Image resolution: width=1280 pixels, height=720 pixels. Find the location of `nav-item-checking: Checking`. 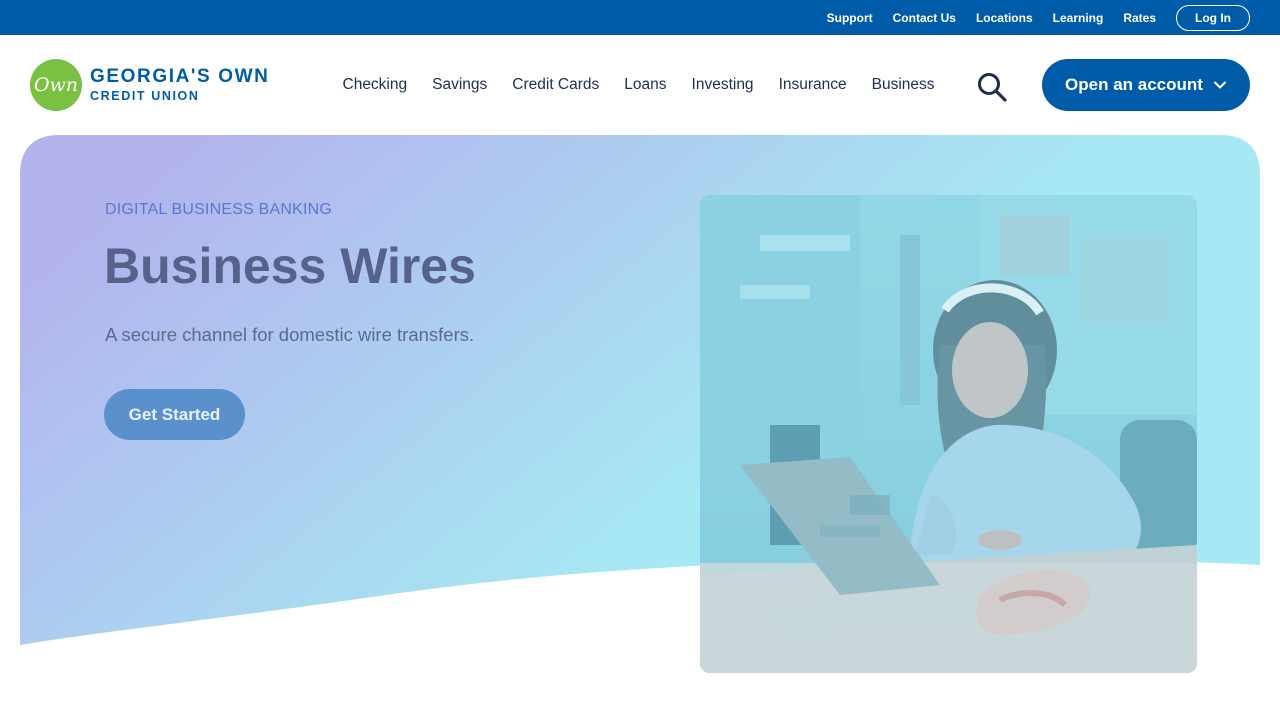

nav-item-checking: Checking is located at coordinates (375, 85).